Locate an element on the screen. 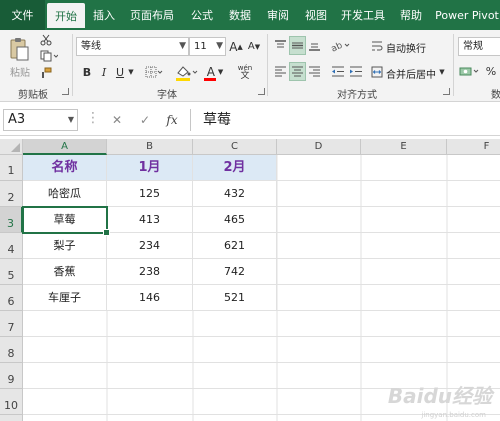 The image size is (500, 421). accounting-format-icon is located at coordinates (470, 71).